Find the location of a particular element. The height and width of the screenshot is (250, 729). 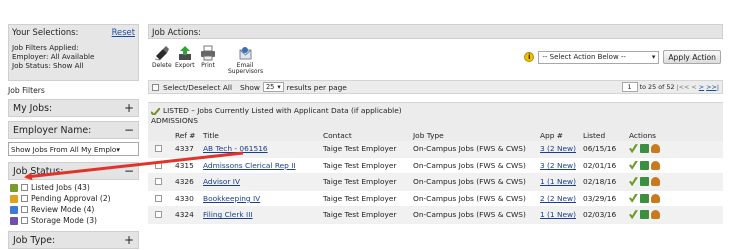

next-page-link: > is located at coordinates (701, 87).